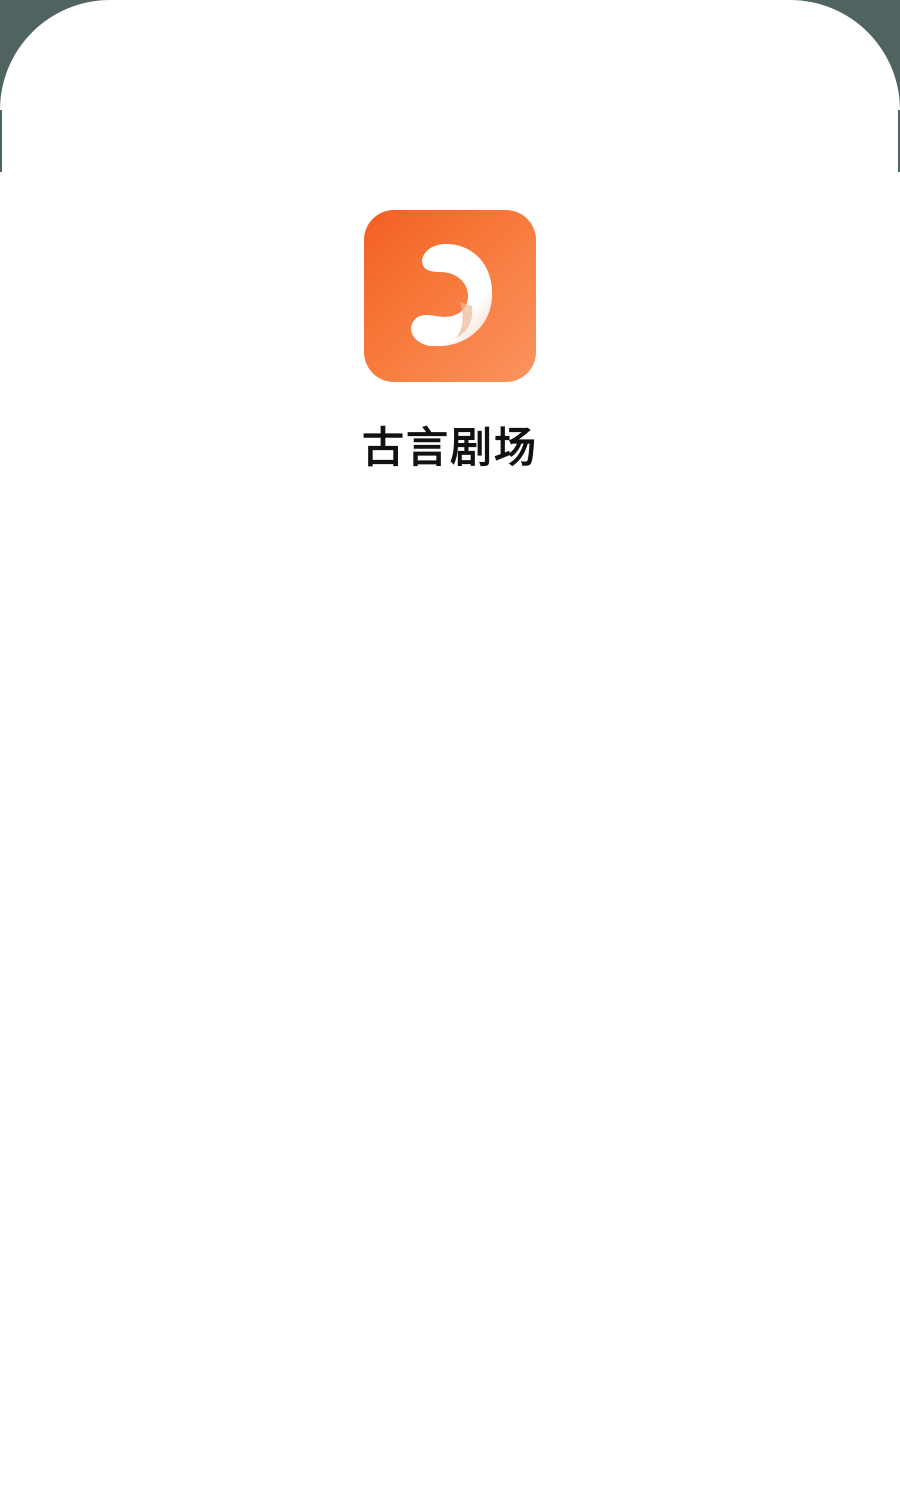 The image size is (900, 1500). I want to click on play-d-logo-icon, so click(452, 295).